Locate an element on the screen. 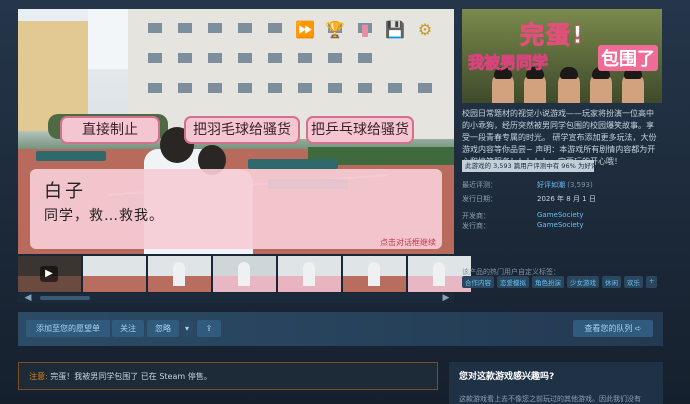  header-capsule: 完蛋! 我被男同学 包围了 is located at coordinates (562, 56).